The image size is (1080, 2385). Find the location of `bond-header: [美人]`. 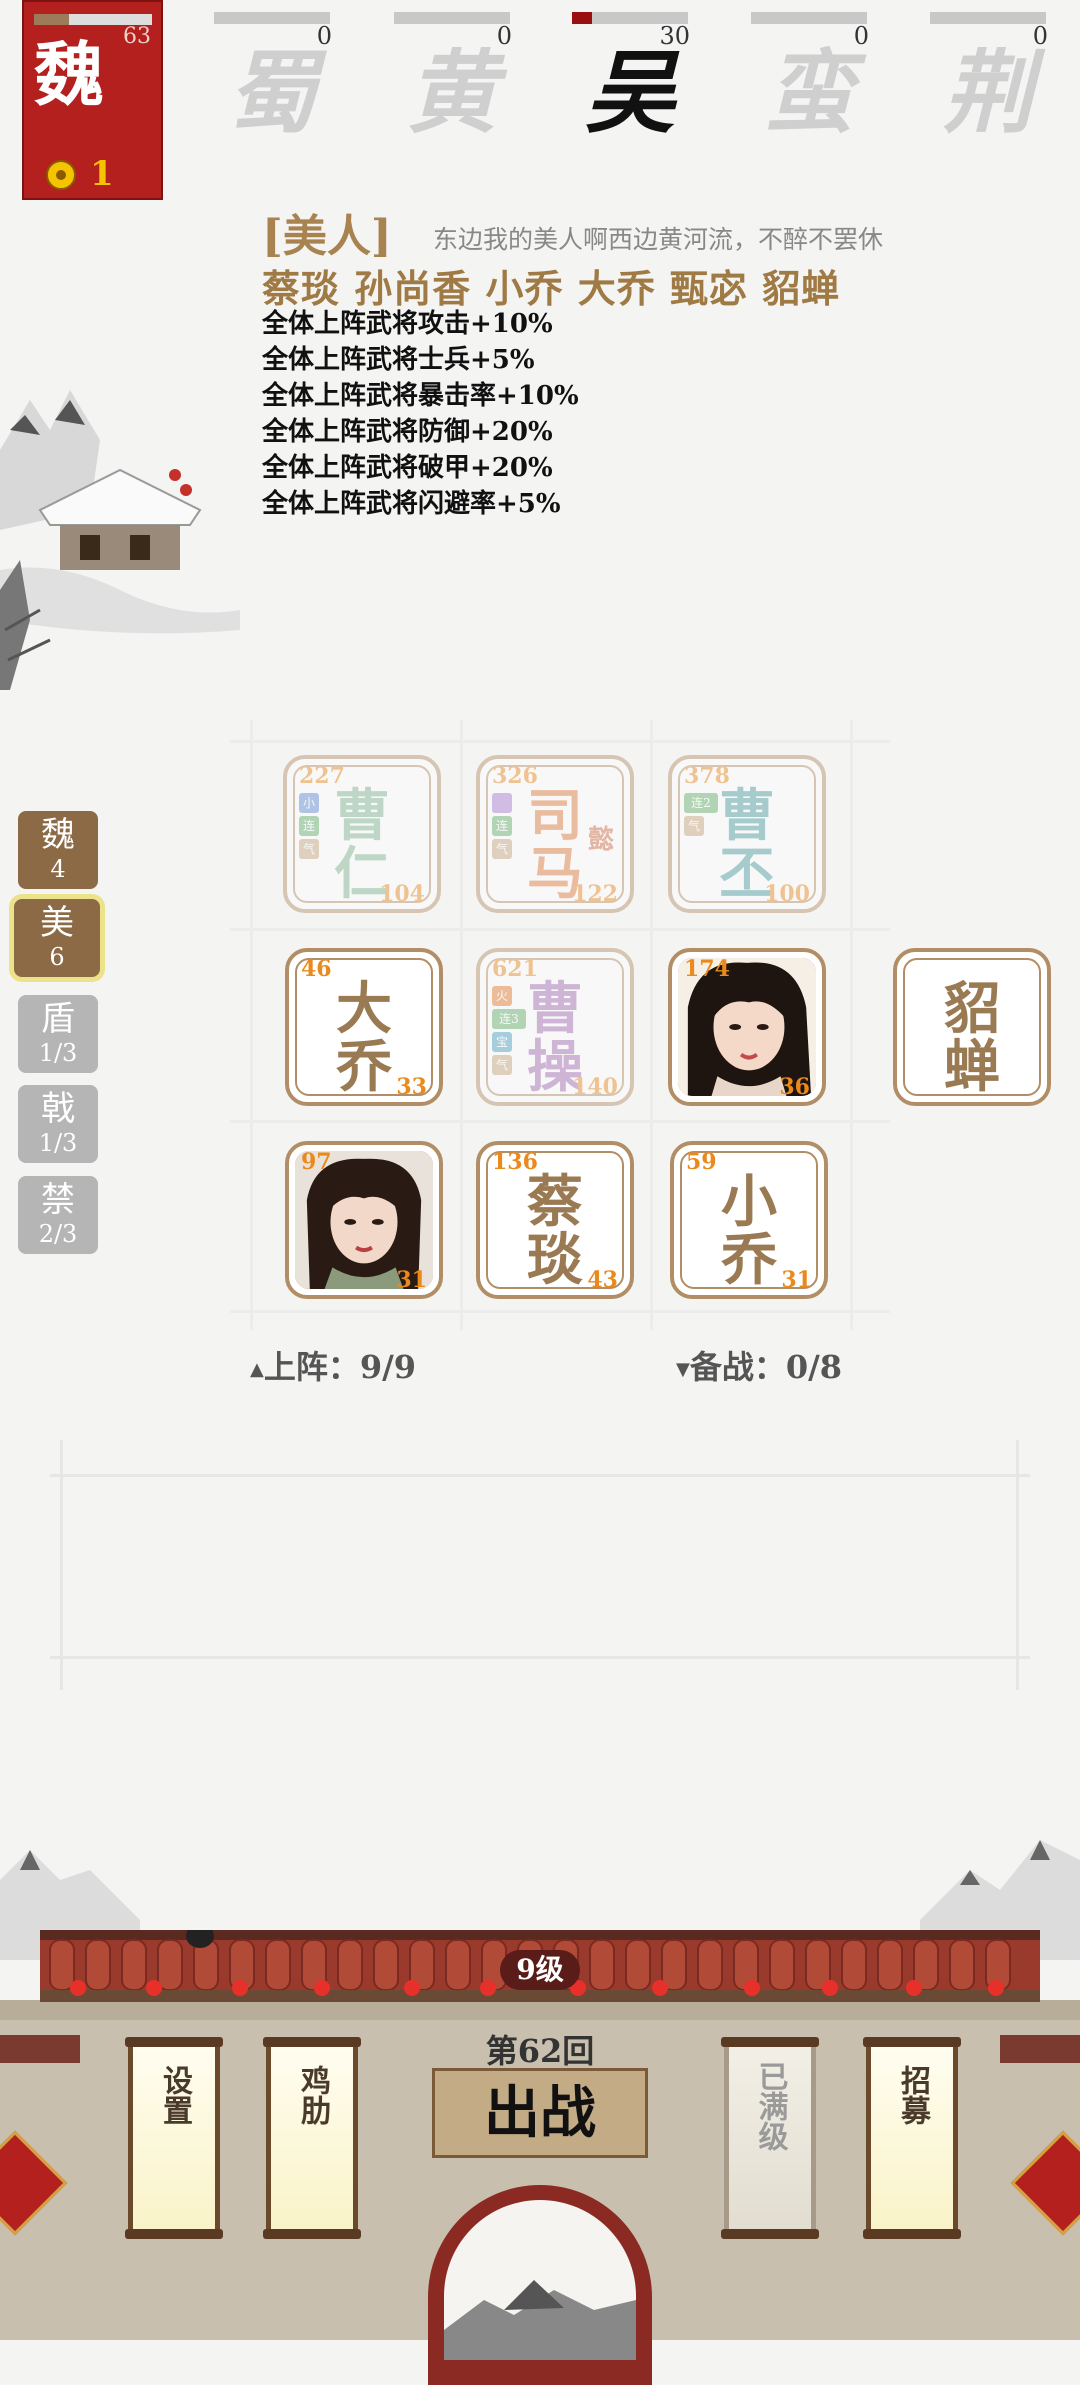

bond-header: [美人] is located at coordinates (327, 232).